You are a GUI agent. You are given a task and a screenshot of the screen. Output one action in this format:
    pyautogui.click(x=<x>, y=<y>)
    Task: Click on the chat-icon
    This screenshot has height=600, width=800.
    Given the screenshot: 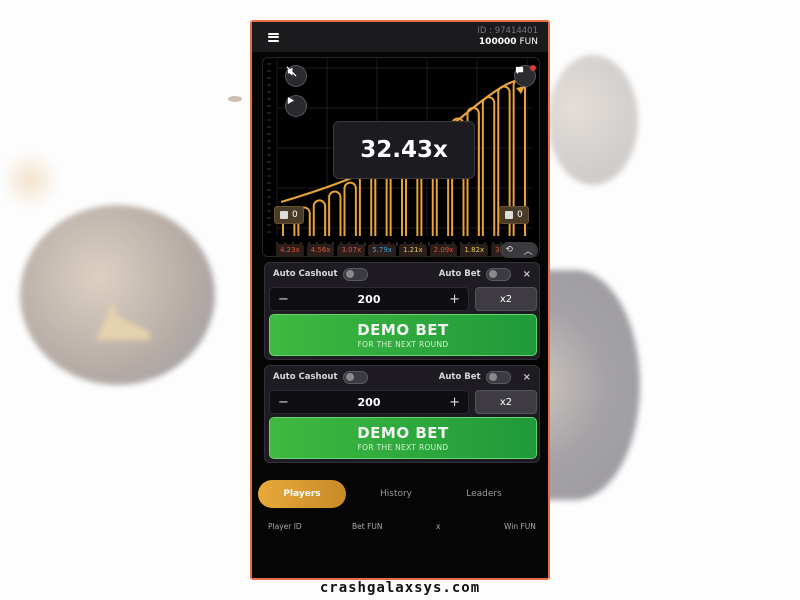 What is the action you would take?
    pyautogui.click(x=525, y=76)
    